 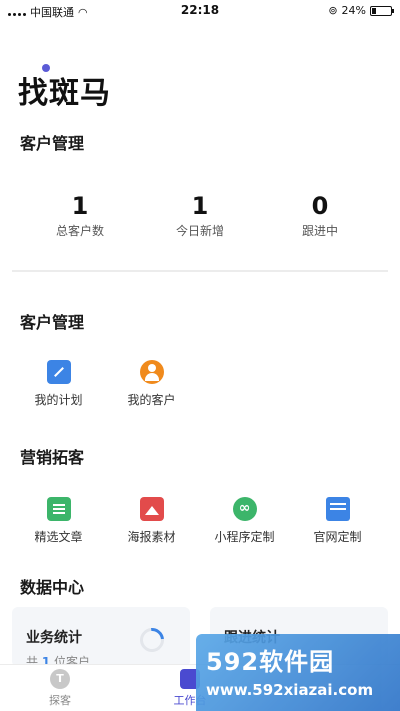 I want to click on poster-icon, so click(x=151, y=509).